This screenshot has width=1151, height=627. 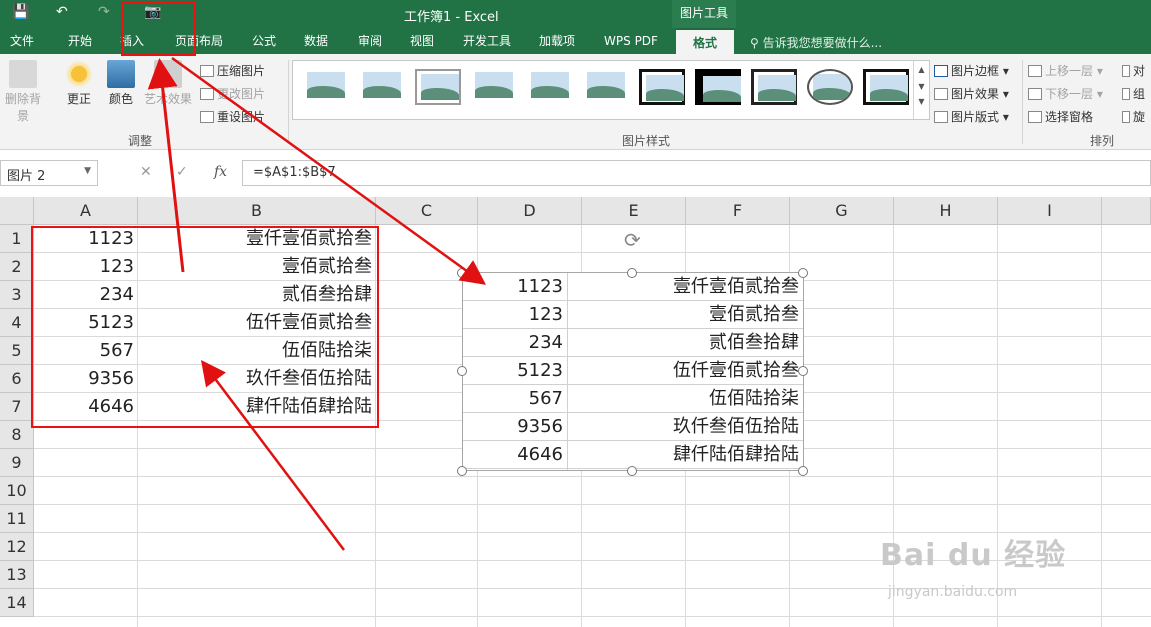 I want to click on save-icon: 💾, so click(x=20, y=12).